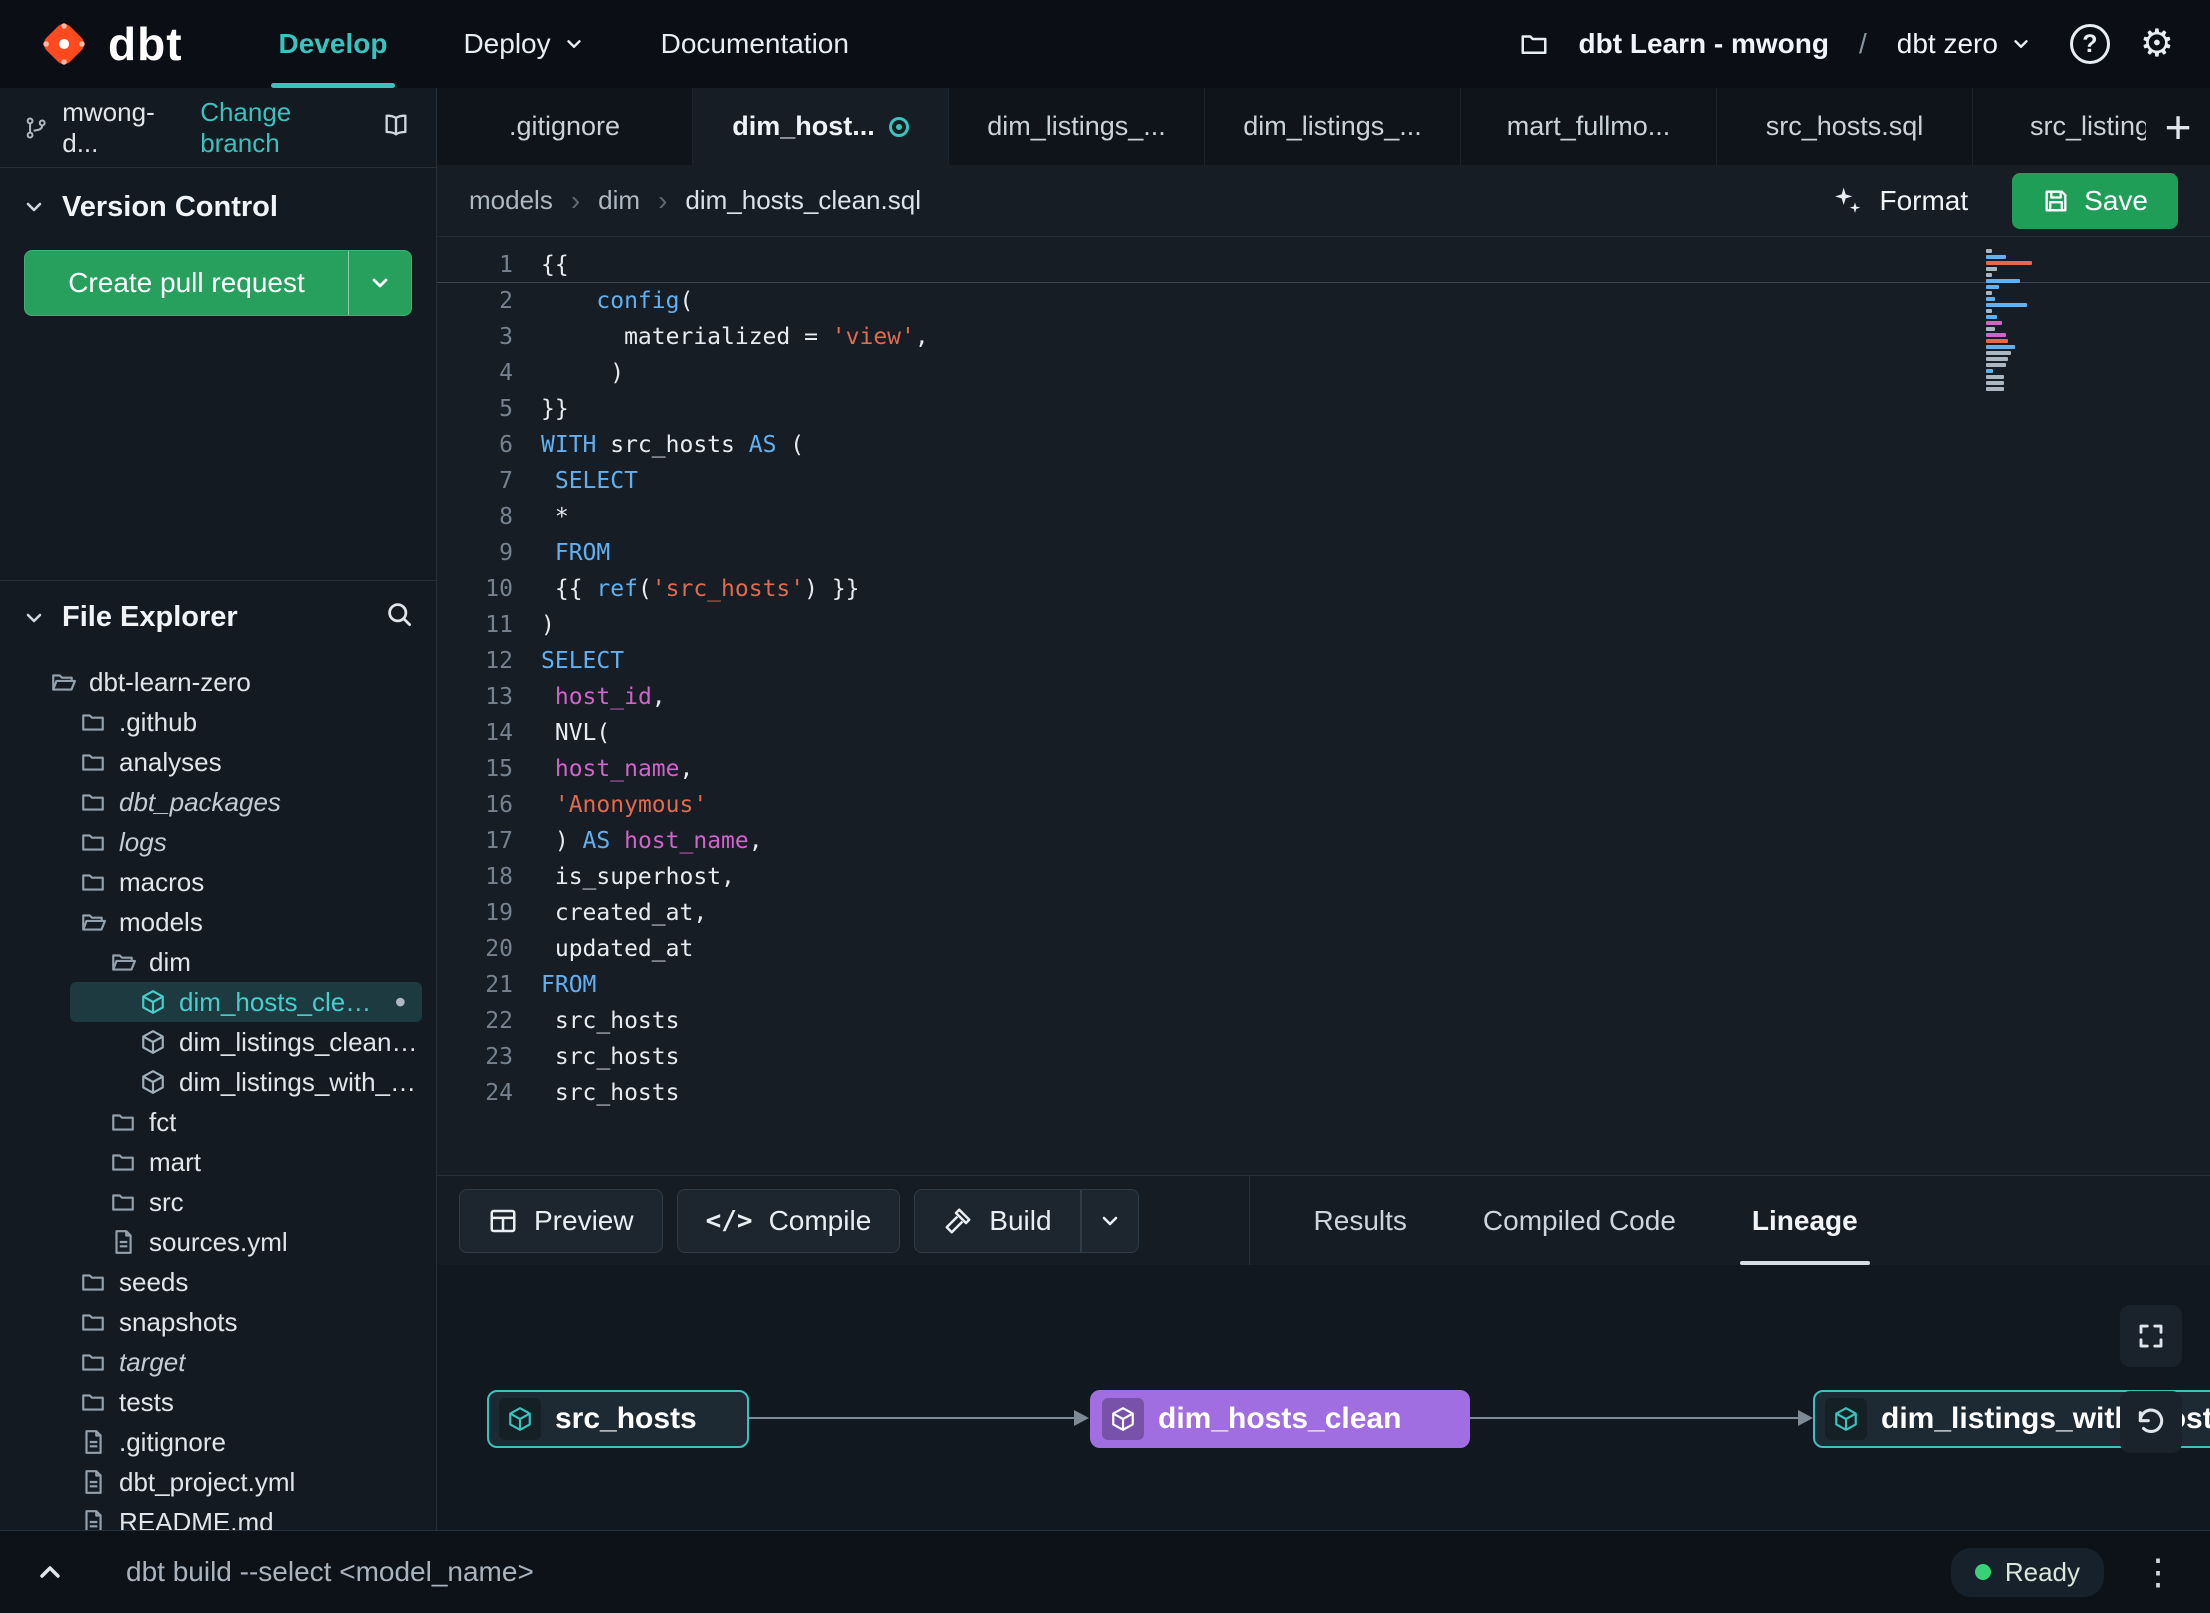 This screenshot has height=1613, width=2210. Describe the element at coordinates (1323, 1057) in the screenshot. I see `code-line: 23 src_hosts` at that location.